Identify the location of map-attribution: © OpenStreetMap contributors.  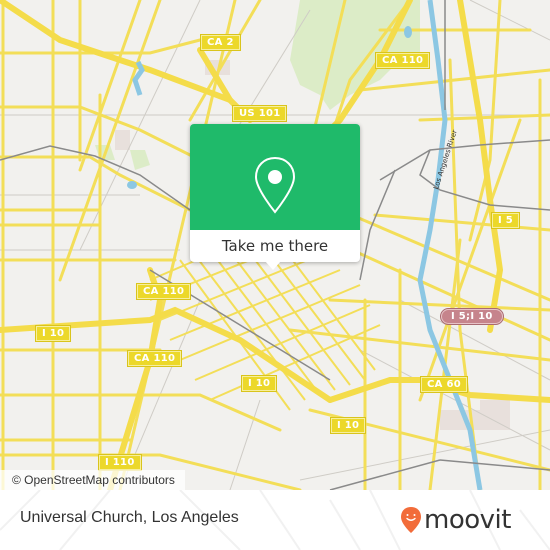
(92, 480).